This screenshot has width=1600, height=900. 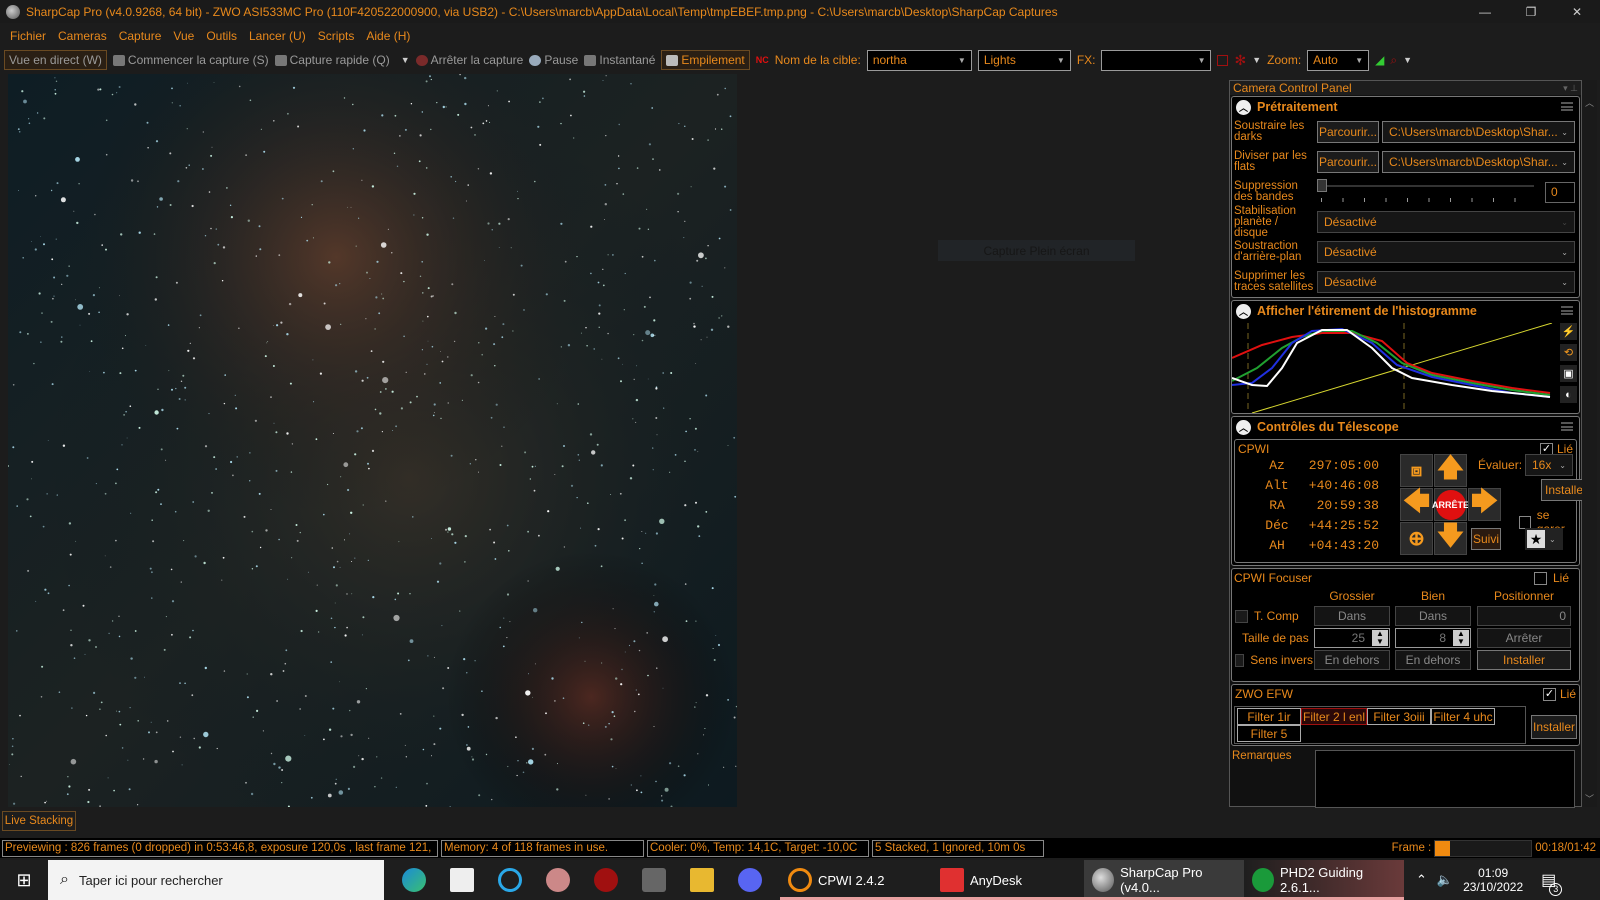 What do you see at coordinates (1560, 192) in the screenshot?
I see `banding-value-input: 0` at bounding box center [1560, 192].